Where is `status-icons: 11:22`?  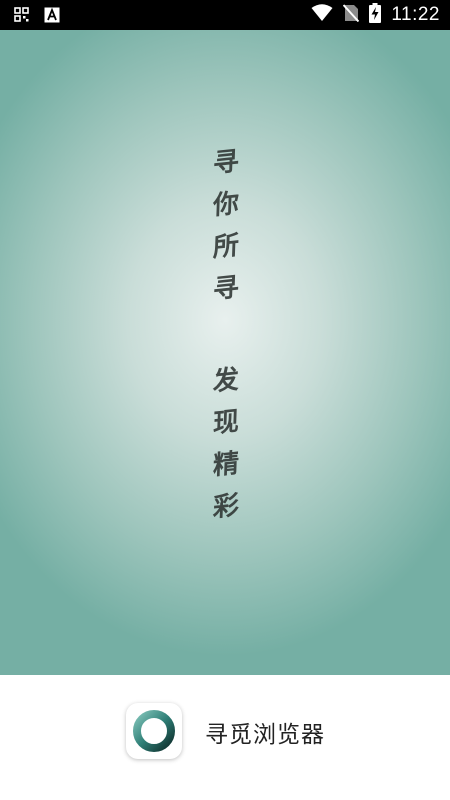 status-icons: 11:22 is located at coordinates (375, 15).